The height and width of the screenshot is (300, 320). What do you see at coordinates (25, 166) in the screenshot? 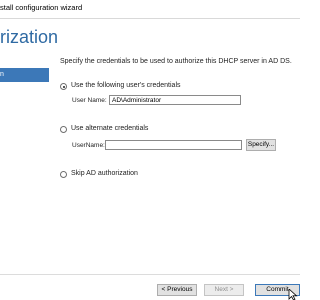
I see `wizard-nav: n` at bounding box center [25, 166].